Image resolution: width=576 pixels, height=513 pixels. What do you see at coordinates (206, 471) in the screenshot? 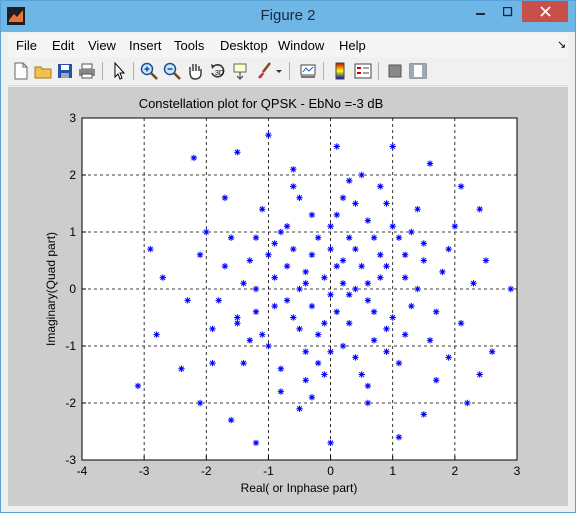
I see `x-tick-label: -2` at bounding box center [206, 471].